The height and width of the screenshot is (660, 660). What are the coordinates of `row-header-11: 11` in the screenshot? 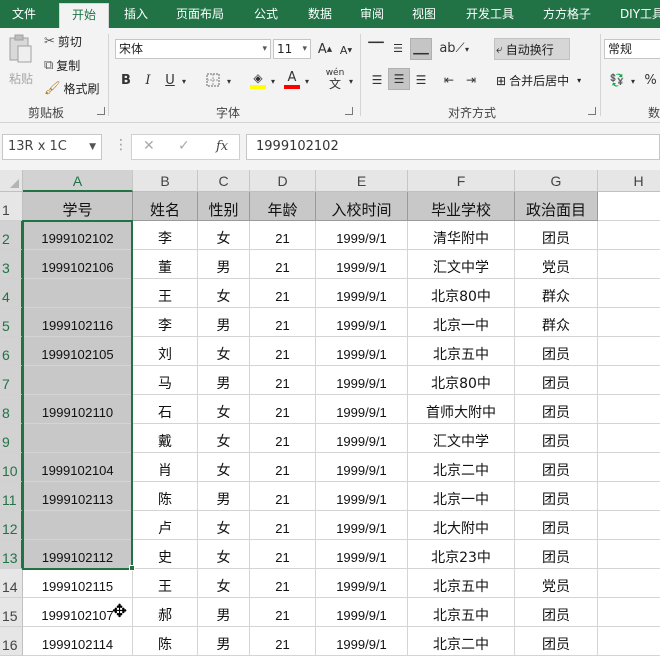 It's located at (11, 496).